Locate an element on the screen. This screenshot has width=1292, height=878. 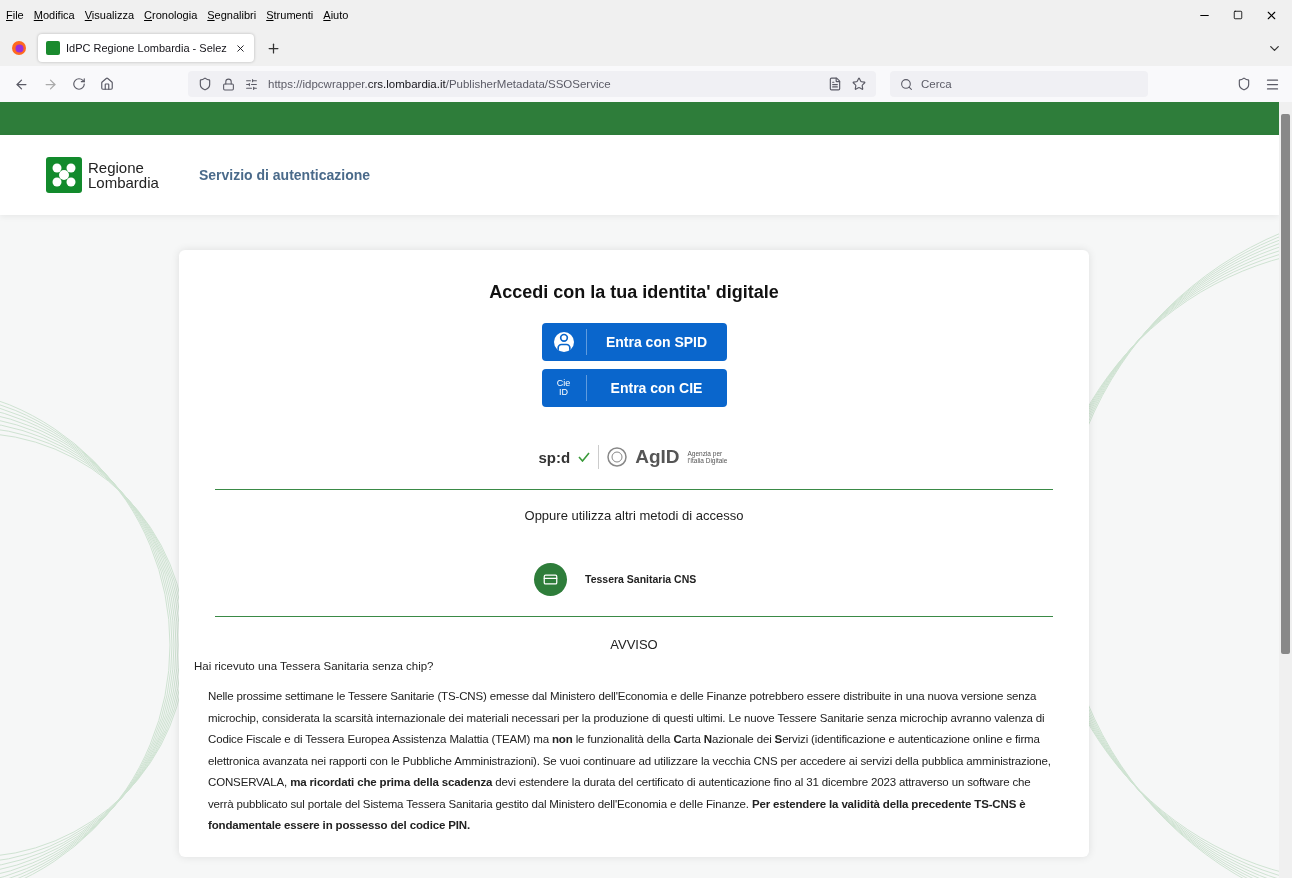
favicon-icon is located at coordinates (53, 48).